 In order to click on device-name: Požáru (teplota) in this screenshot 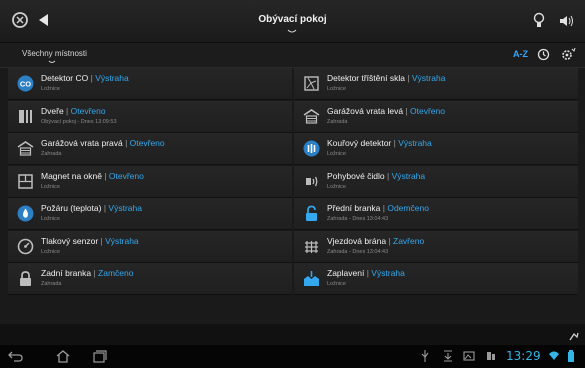, I will do `click(71, 208)`.